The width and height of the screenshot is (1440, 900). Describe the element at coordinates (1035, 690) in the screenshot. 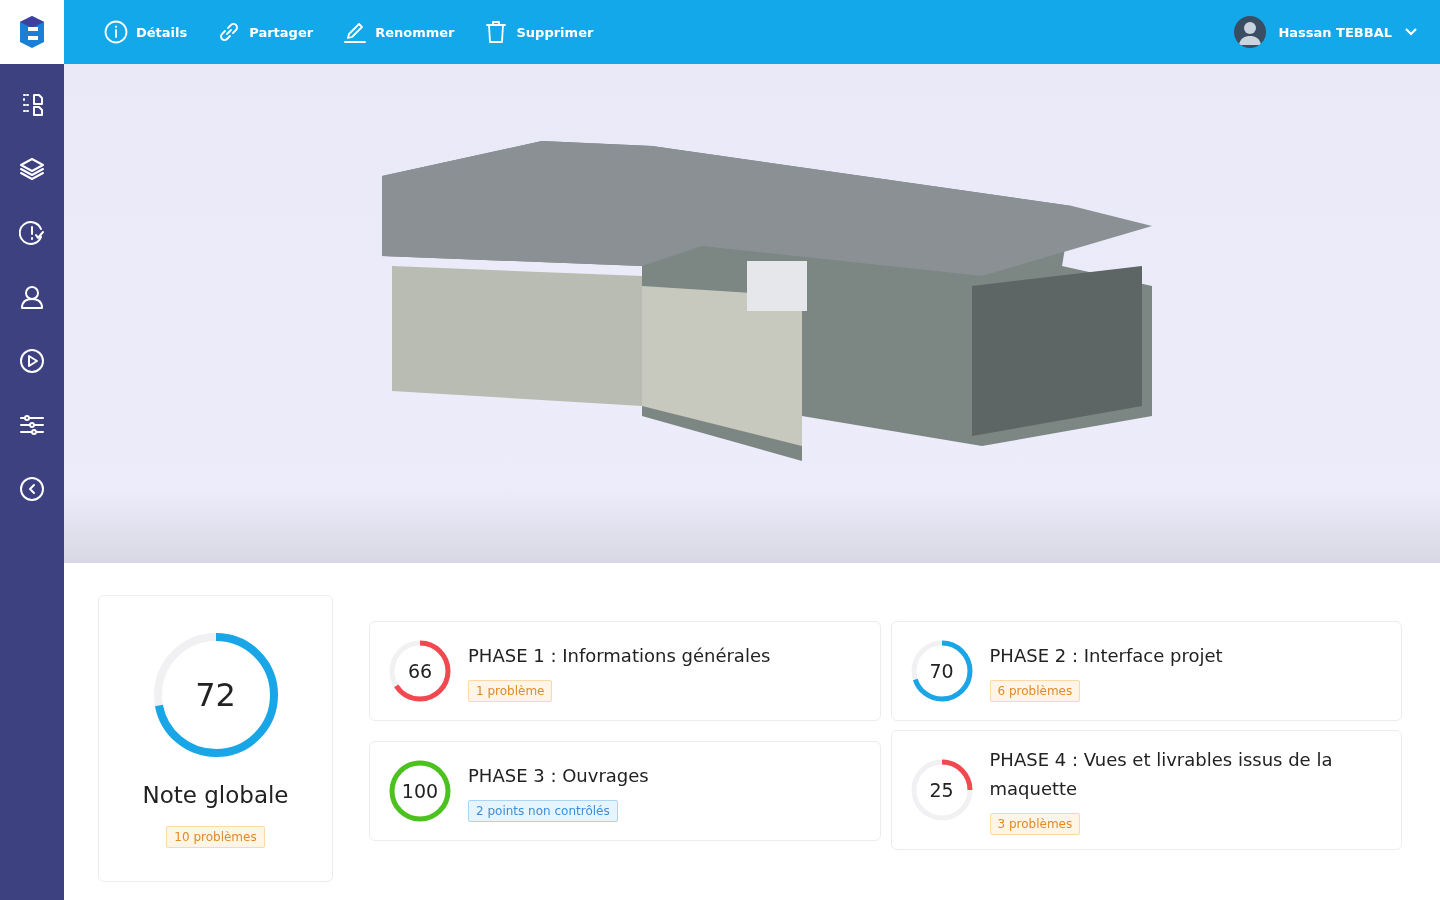

I see `issue-count-tag: 6 problèmes` at that location.